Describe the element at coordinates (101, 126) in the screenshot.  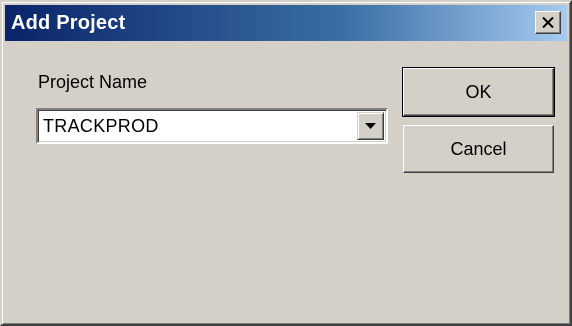
I see `project-name-value: TRACKPROD` at that location.